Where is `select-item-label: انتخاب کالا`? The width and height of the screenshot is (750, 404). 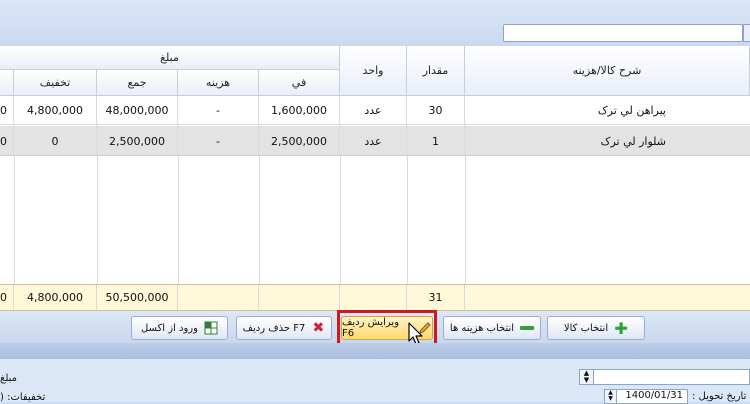
select-item-label: انتخاب کالا is located at coordinates (586, 328).